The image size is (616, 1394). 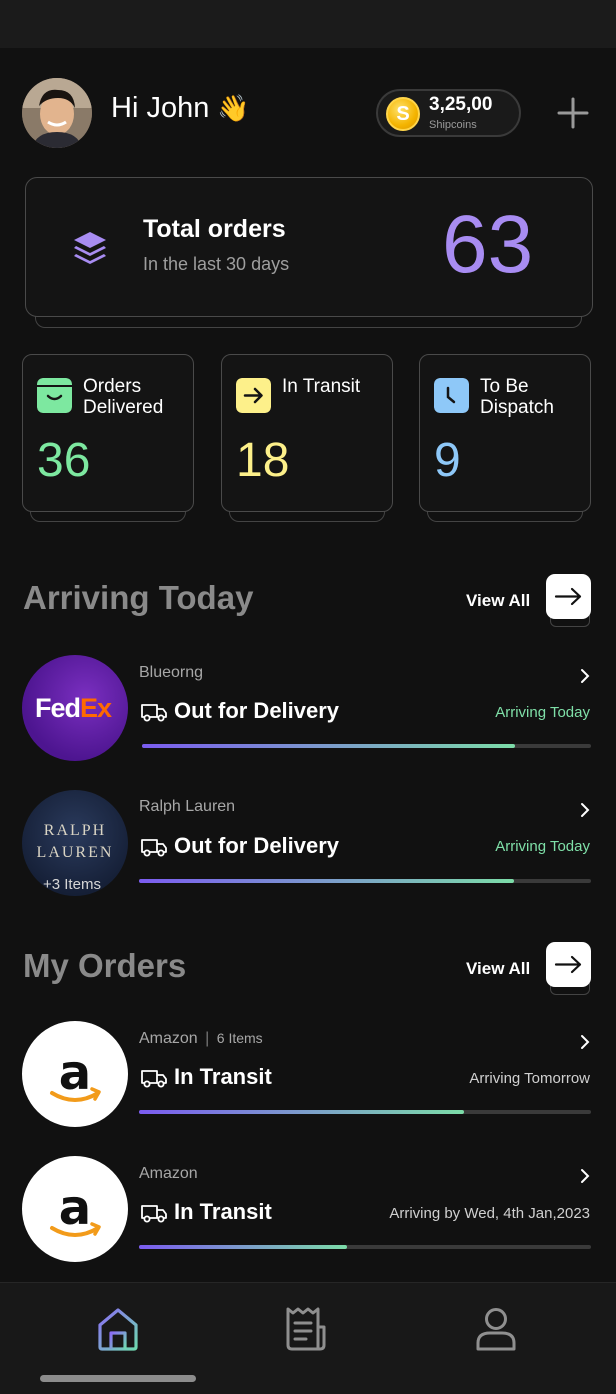 What do you see at coordinates (321, 386) in the screenshot?
I see `stat-label: In Transit` at bounding box center [321, 386].